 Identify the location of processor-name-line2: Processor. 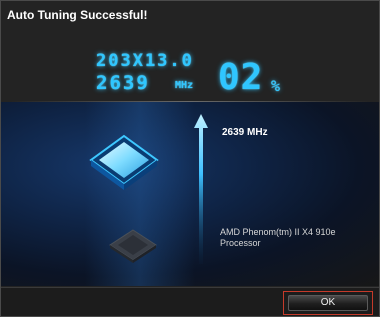
(240, 243).